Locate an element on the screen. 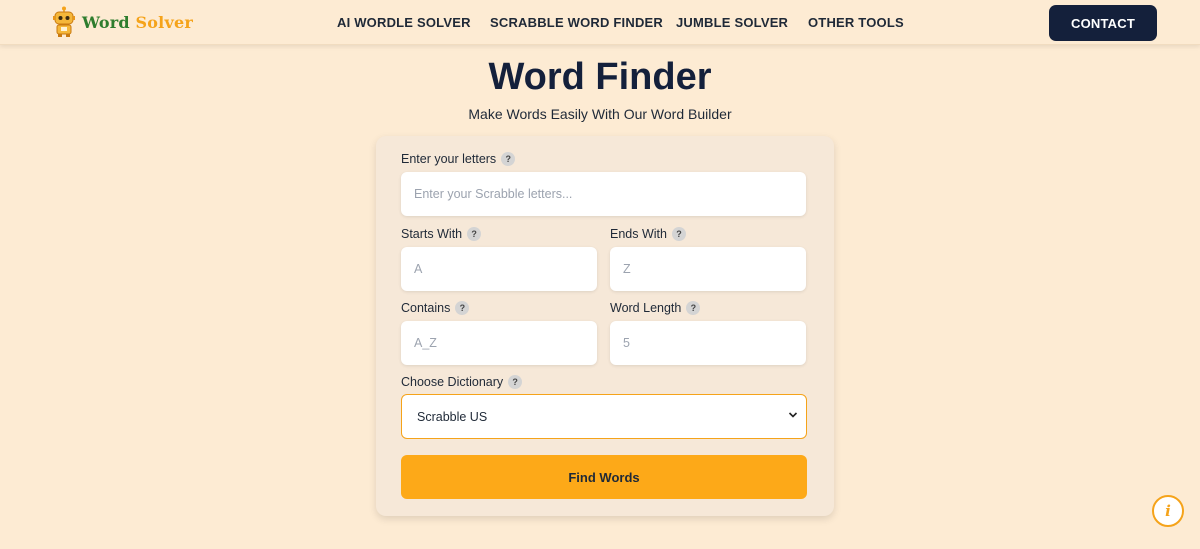 The width and height of the screenshot is (1200, 549). dictionary-help-icon: ? is located at coordinates (515, 382).